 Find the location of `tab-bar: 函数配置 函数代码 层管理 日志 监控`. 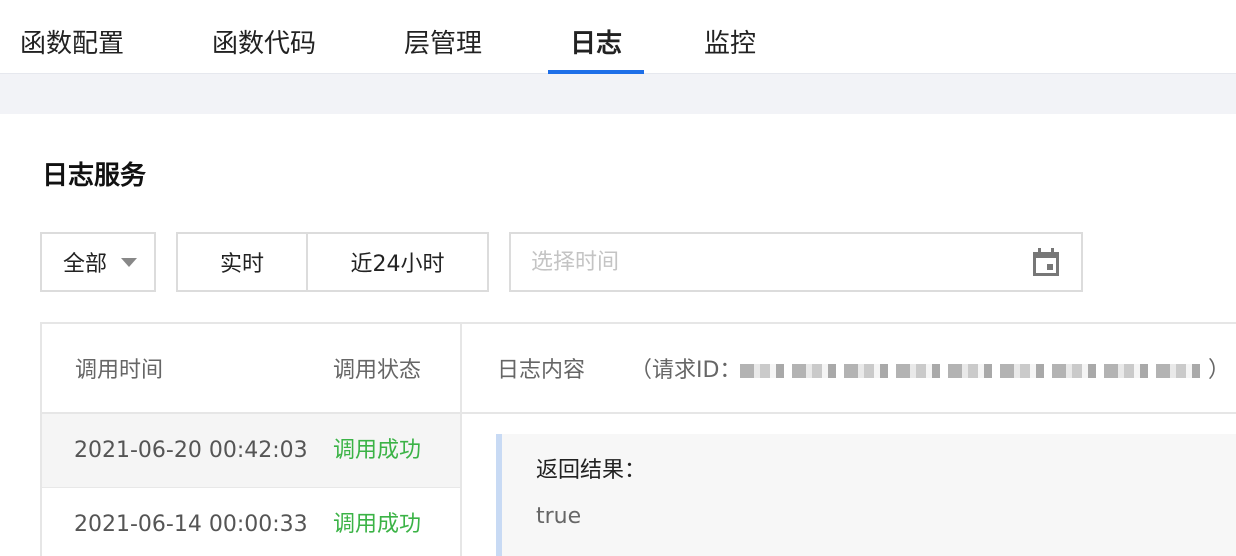

tab-bar: 函数配置 函数代码 层管理 日志 监控 is located at coordinates (618, 37).